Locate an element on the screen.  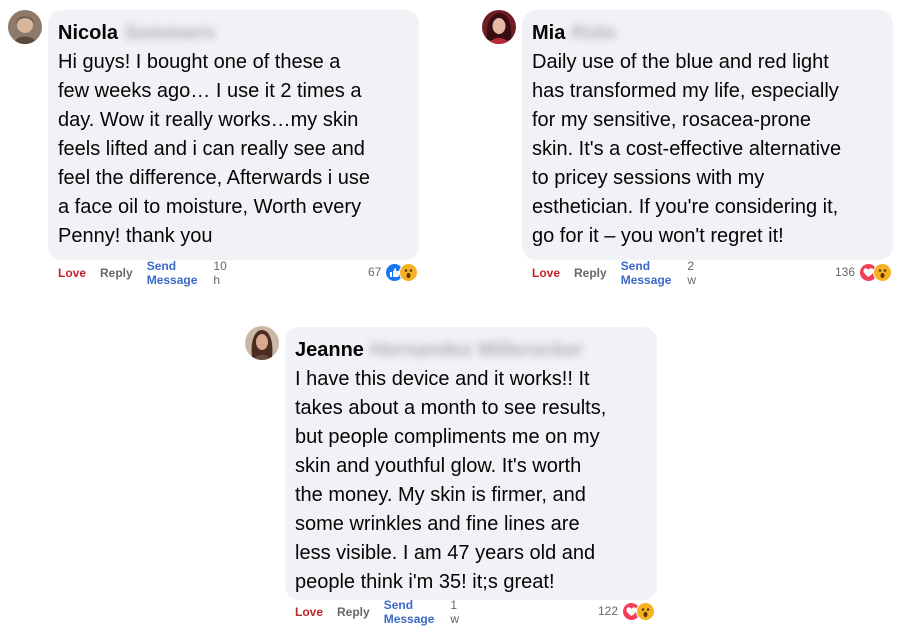
commenter-surname-blurred: Rolo is located at coordinates (593, 33).